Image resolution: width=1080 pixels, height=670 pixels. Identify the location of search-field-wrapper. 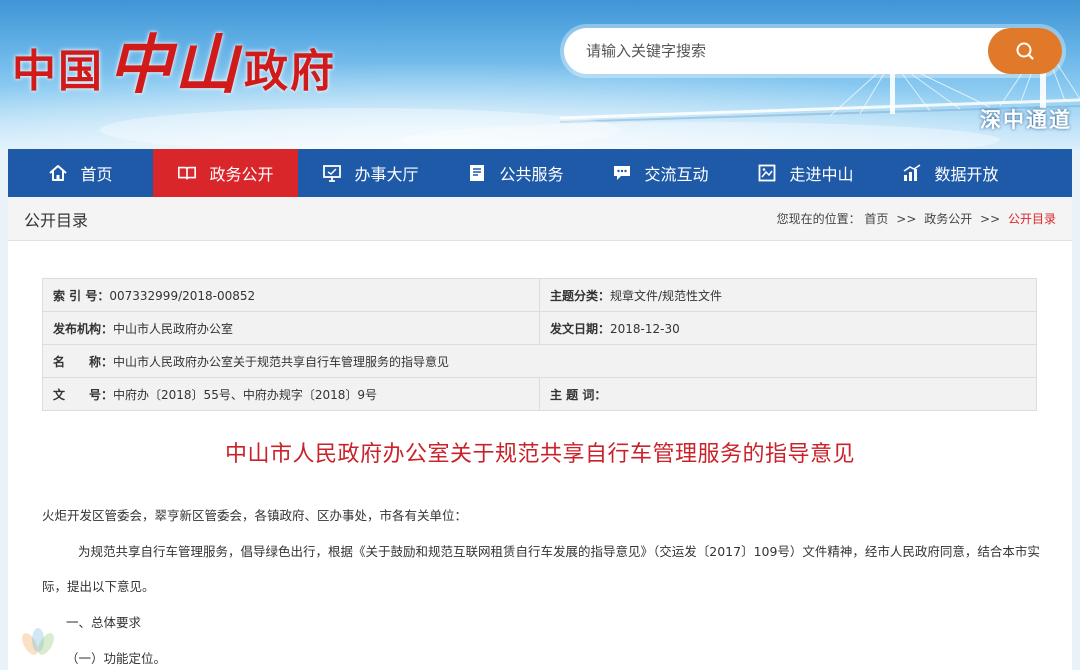
(813, 51).